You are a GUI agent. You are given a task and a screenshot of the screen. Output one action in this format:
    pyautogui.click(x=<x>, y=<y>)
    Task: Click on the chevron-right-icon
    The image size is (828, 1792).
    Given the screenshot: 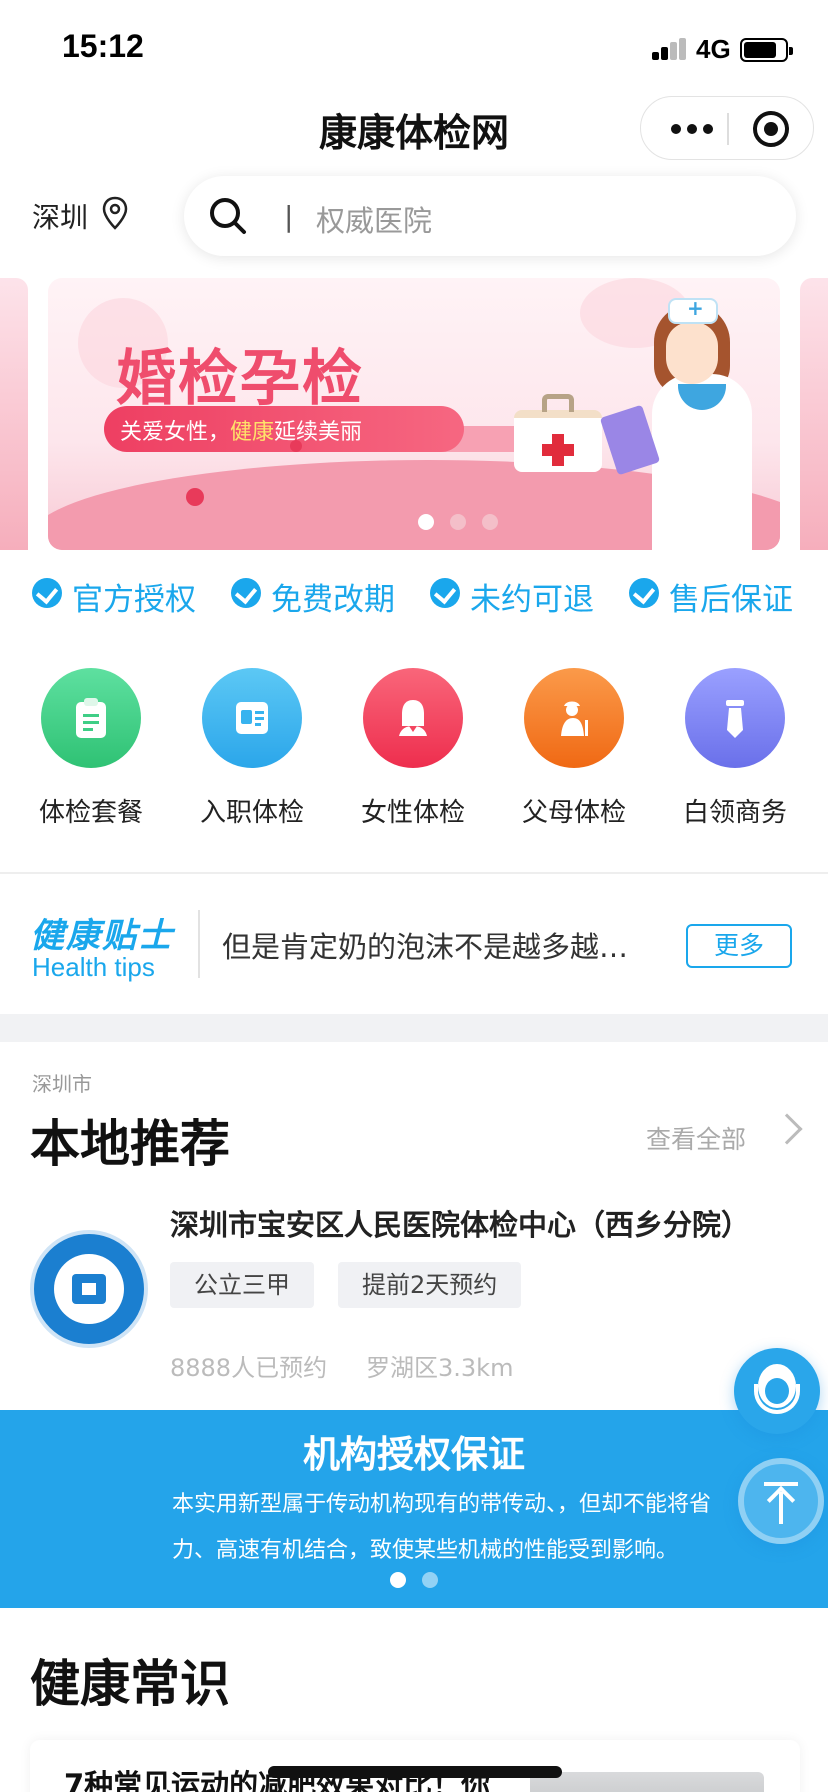 What is the action you would take?
    pyautogui.click(x=787, y=1129)
    